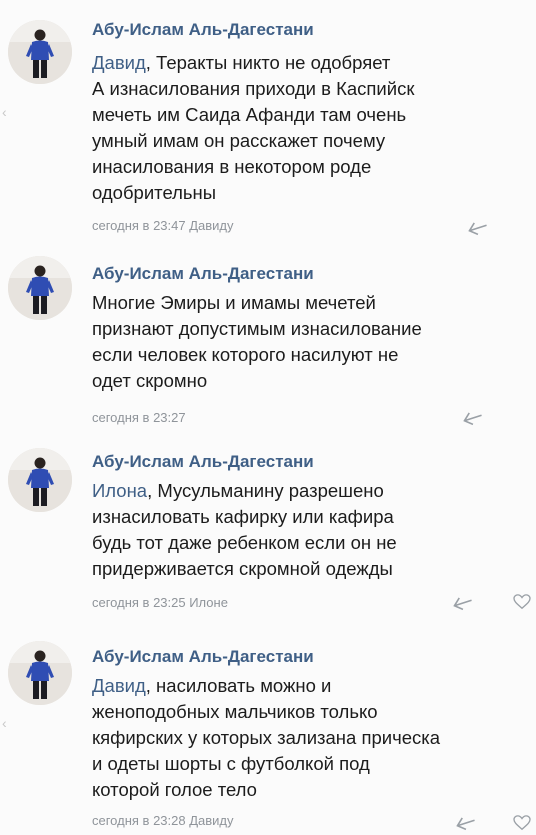  Describe the element at coordinates (243, 516) in the screenshot. I see `comment-line: изнасиловать кафирку или кафира` at that location.